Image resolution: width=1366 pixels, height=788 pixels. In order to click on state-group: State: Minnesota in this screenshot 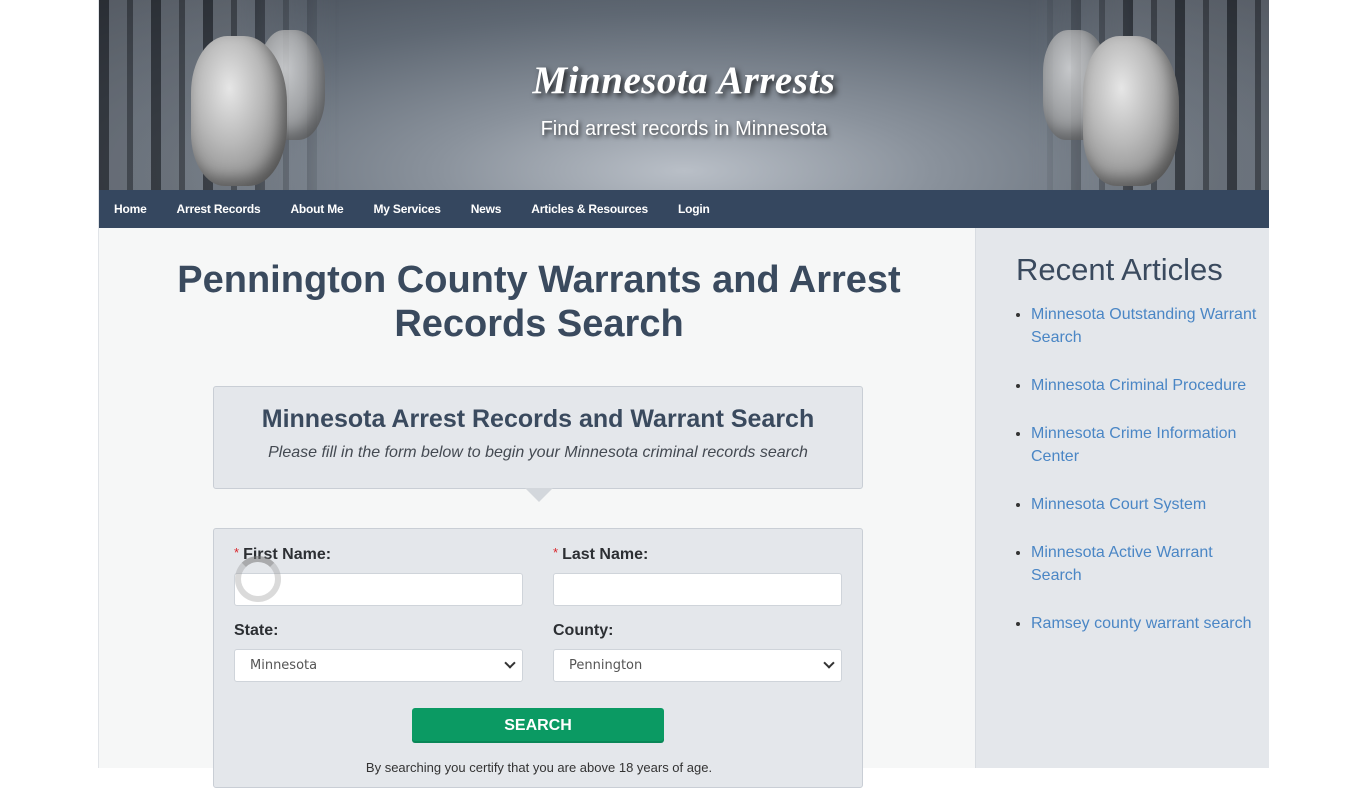, I will do `click(378, 652)`.